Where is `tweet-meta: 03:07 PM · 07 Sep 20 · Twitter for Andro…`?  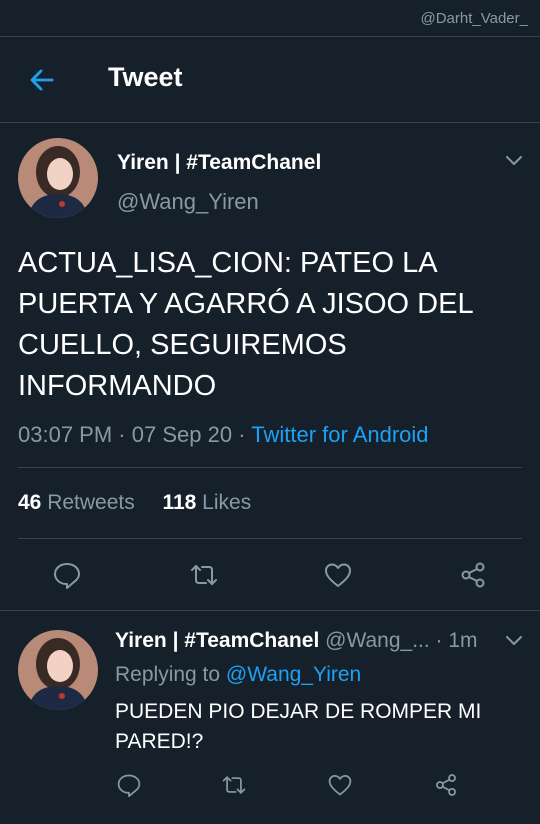
tweet-meta: 03:07 PM · 07 Sep 20 · Twitter for Andro… is located at coordinates (223, 435).